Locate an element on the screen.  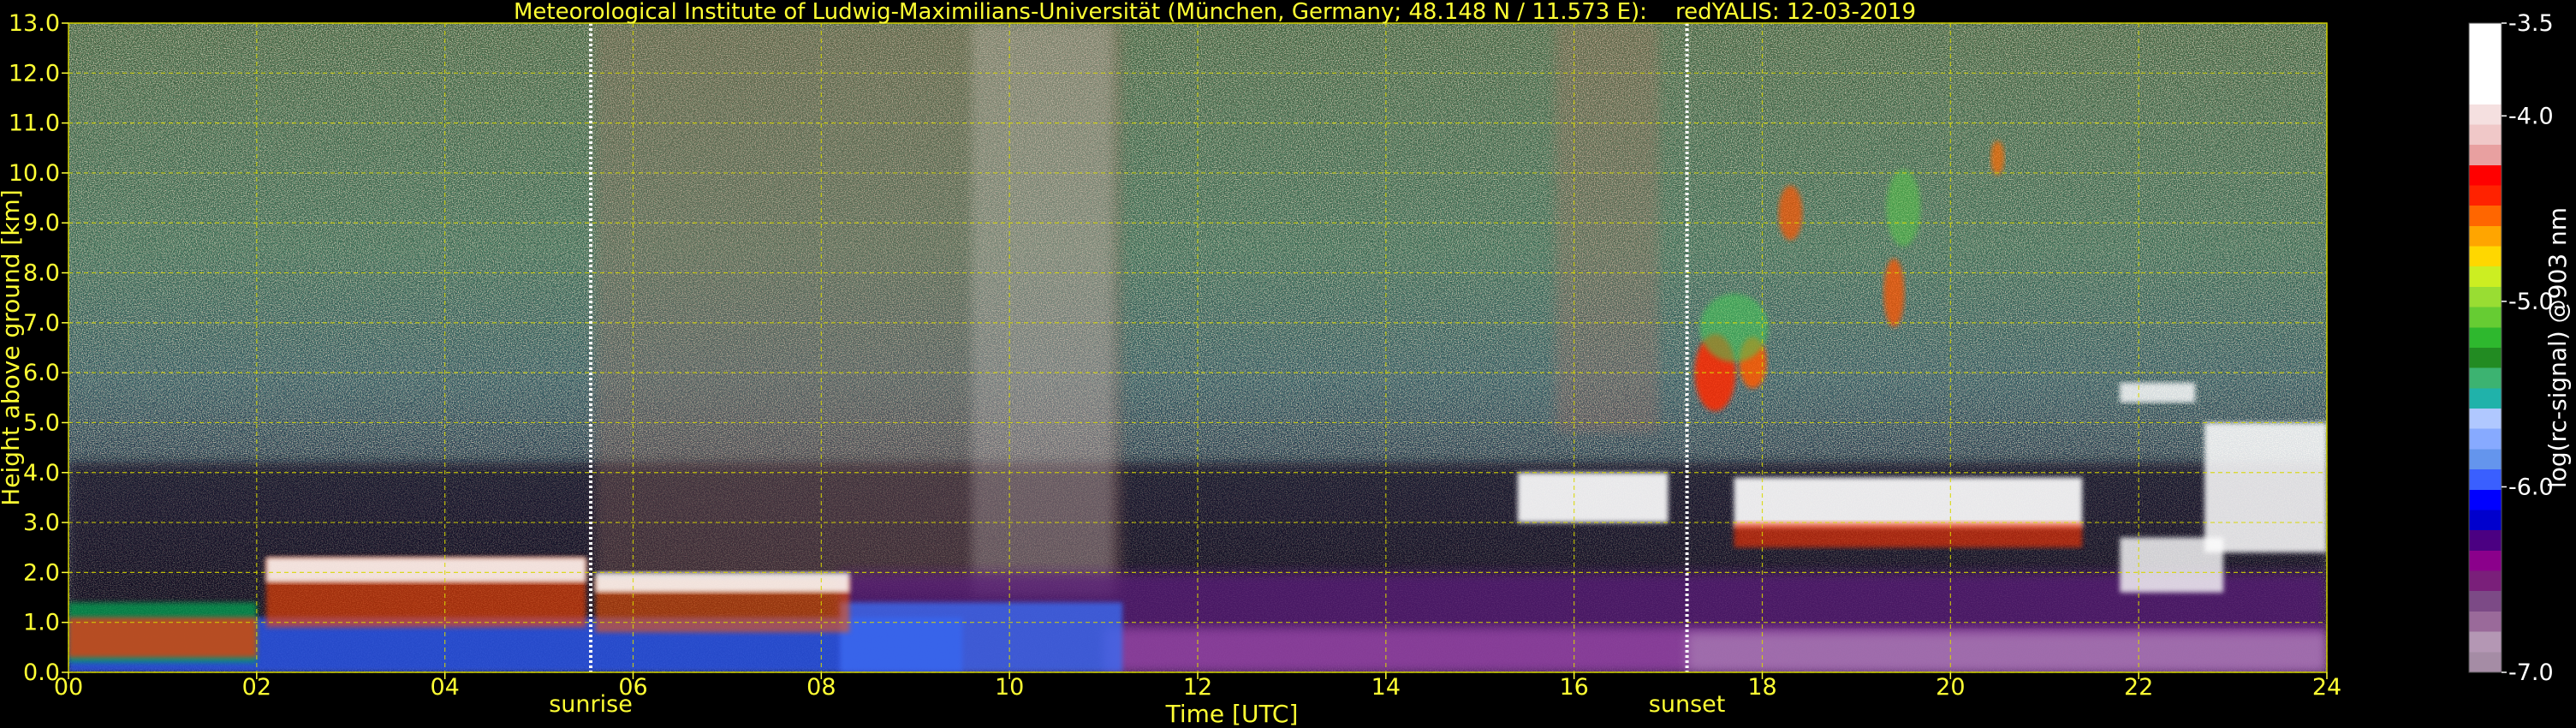
colorbar-tick-label: -4.0 is located at coordinates (2531, 116).